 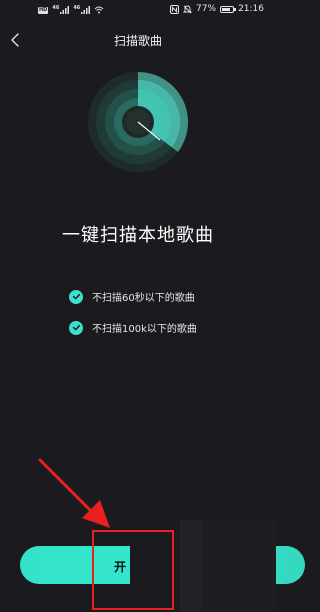 What do you see at coordinates (137, 41) in the screenshot?
I see `page-title: 扫描歌曲` at bounding box center [137, 41].